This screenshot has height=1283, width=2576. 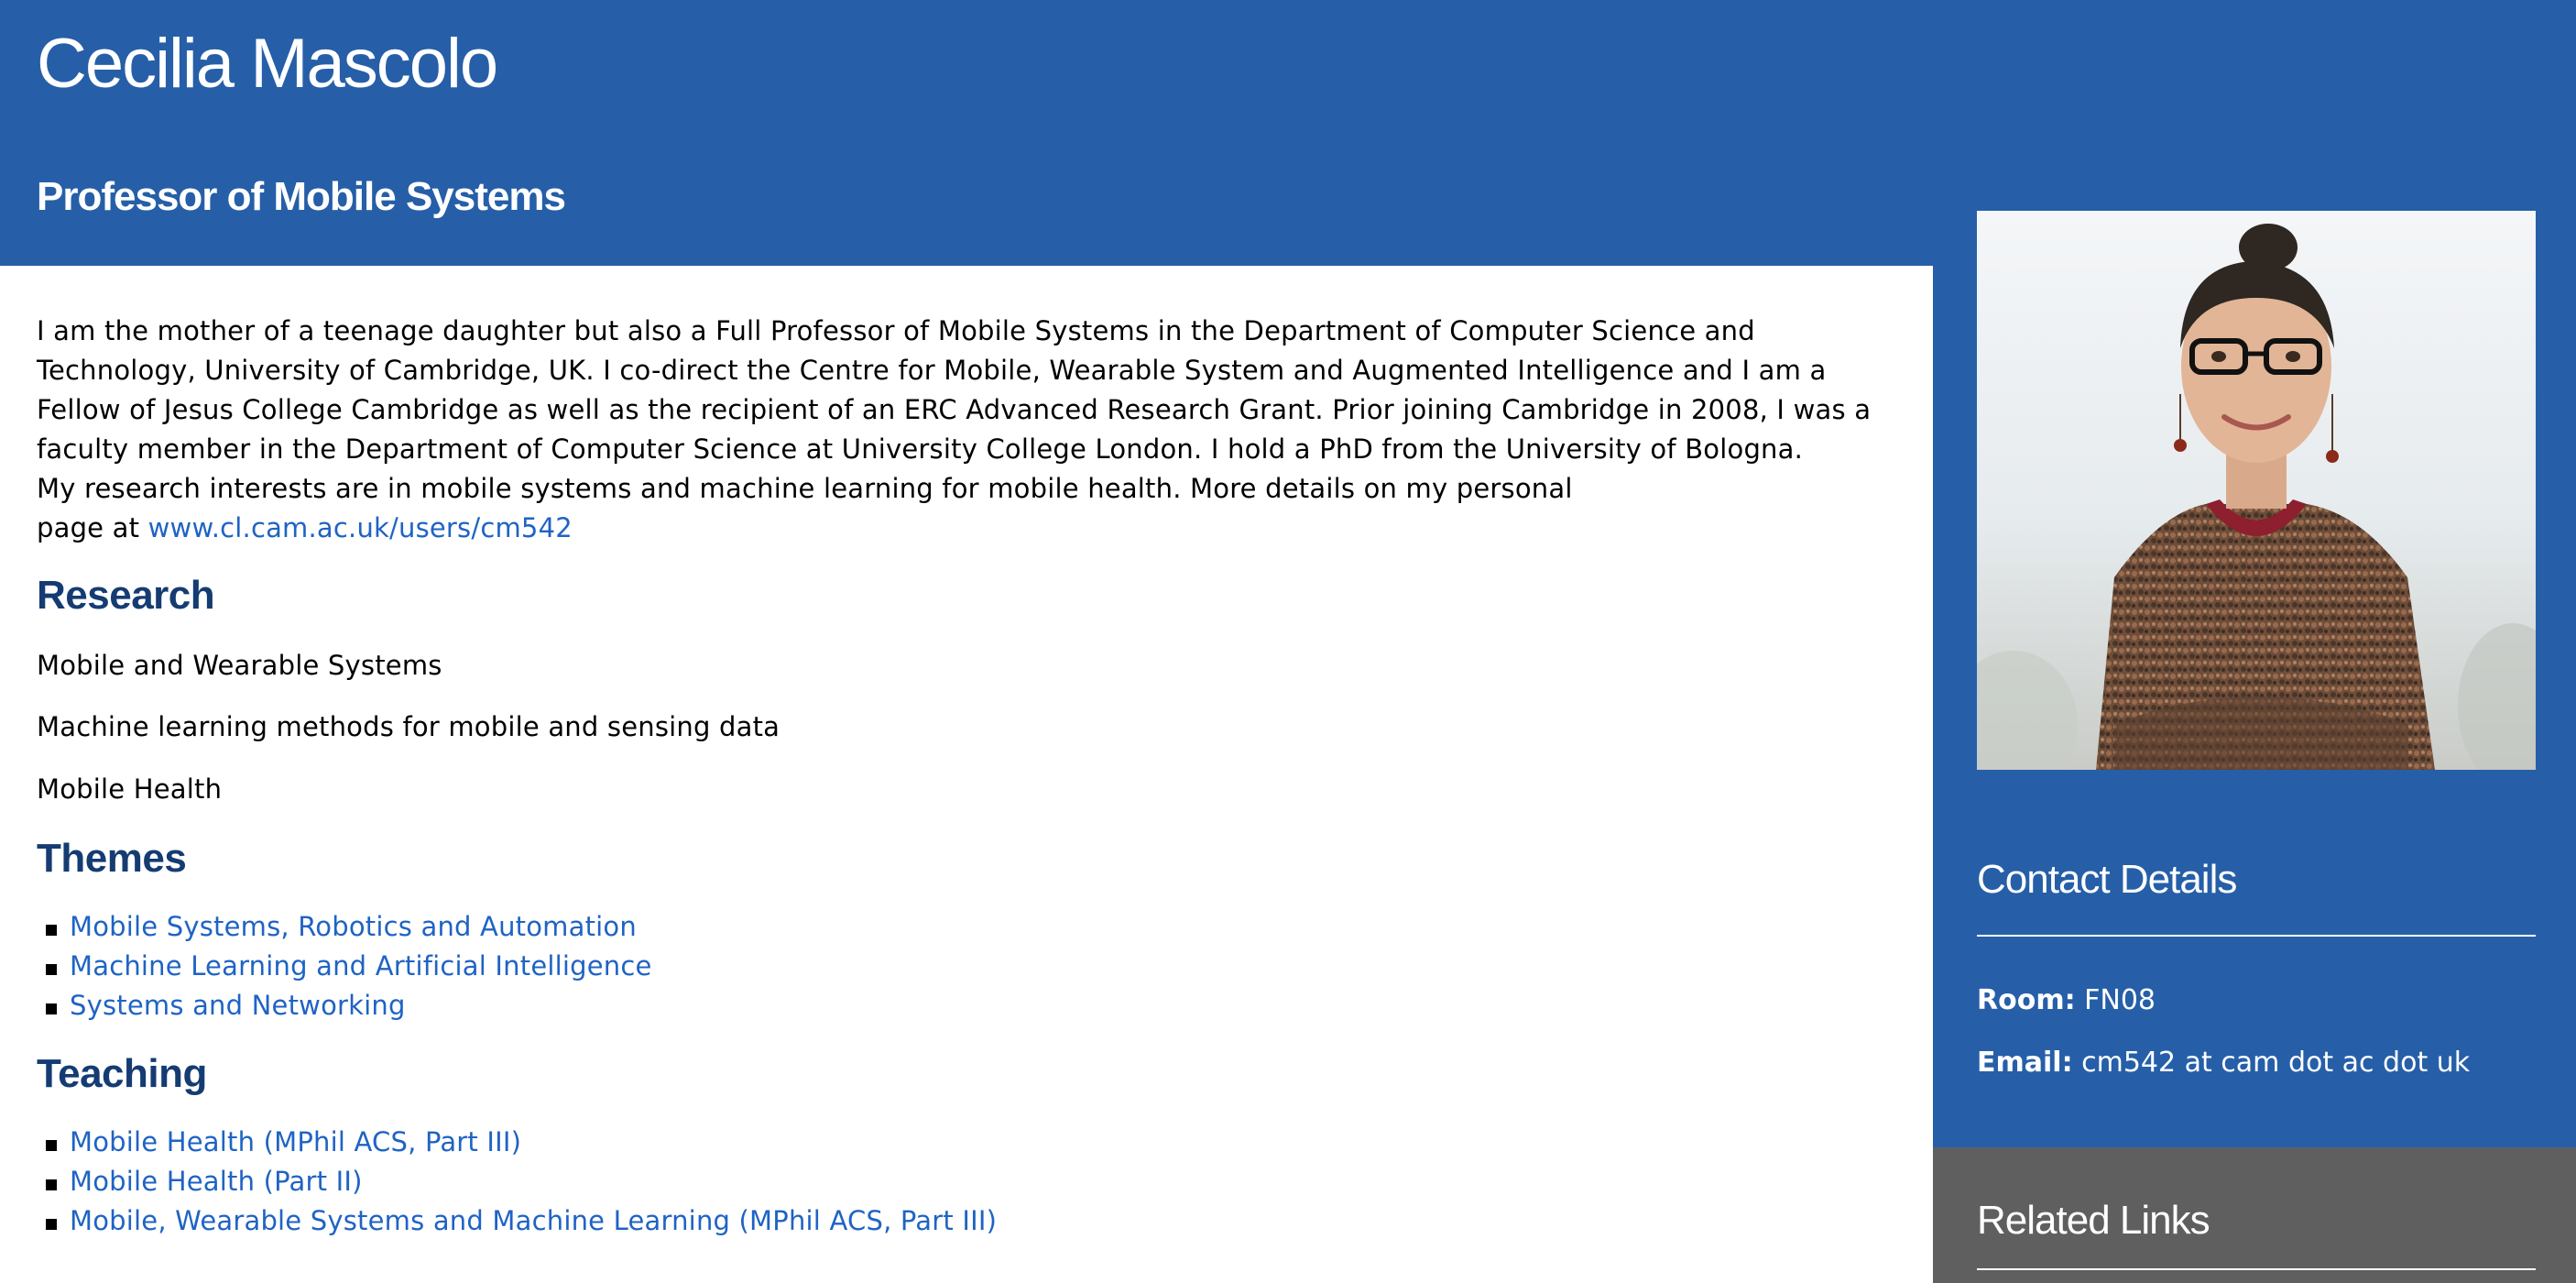 I want to click on room-label: Room:, so click(x=2027, y=1000).